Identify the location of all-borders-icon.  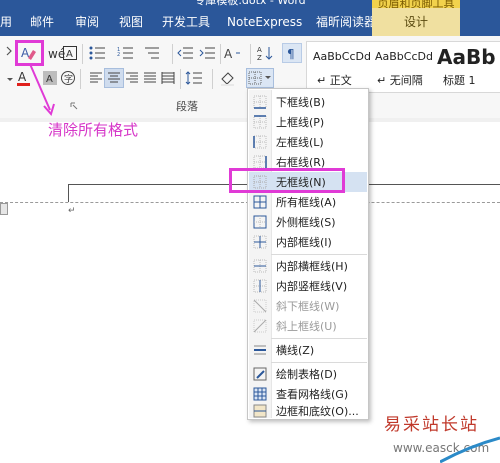
(260, 202).